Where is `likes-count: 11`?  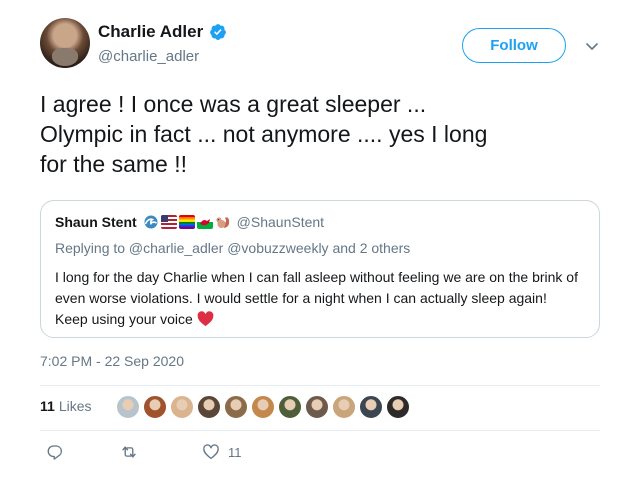
likes-count: 11 is located at coordinates (47, 406).